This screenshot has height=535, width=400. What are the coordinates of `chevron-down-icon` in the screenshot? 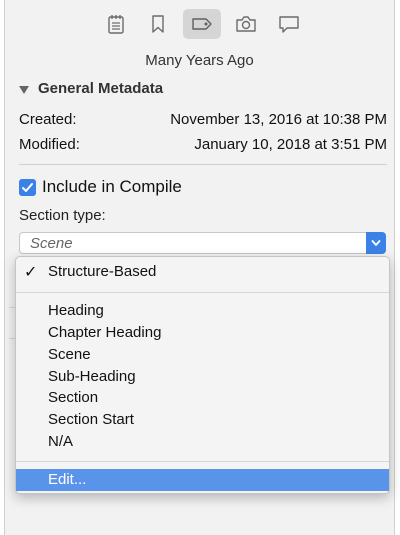 It's located at (376, 243).